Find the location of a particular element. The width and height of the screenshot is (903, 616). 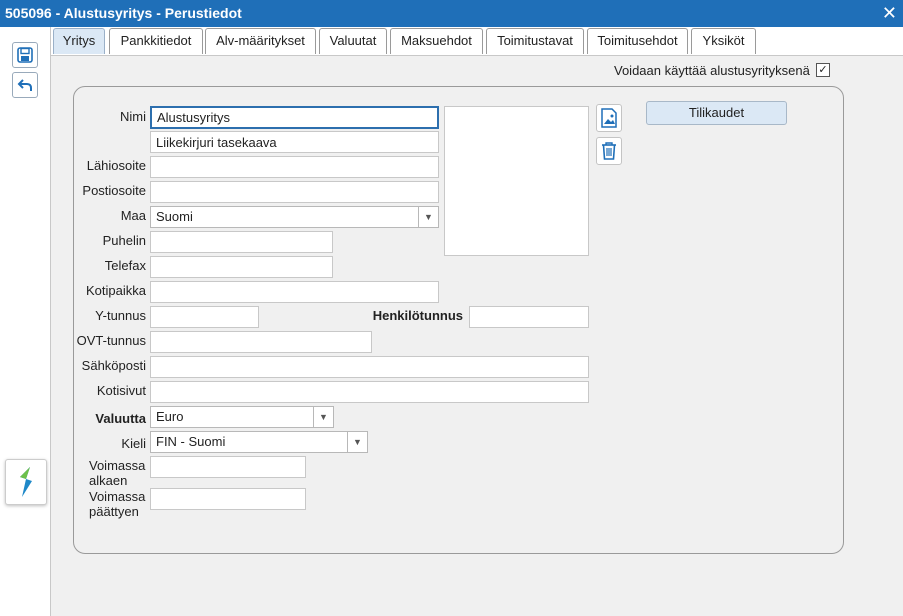

tab-toimitustavat: Toimitustavat is located at coordinates (535, 41).